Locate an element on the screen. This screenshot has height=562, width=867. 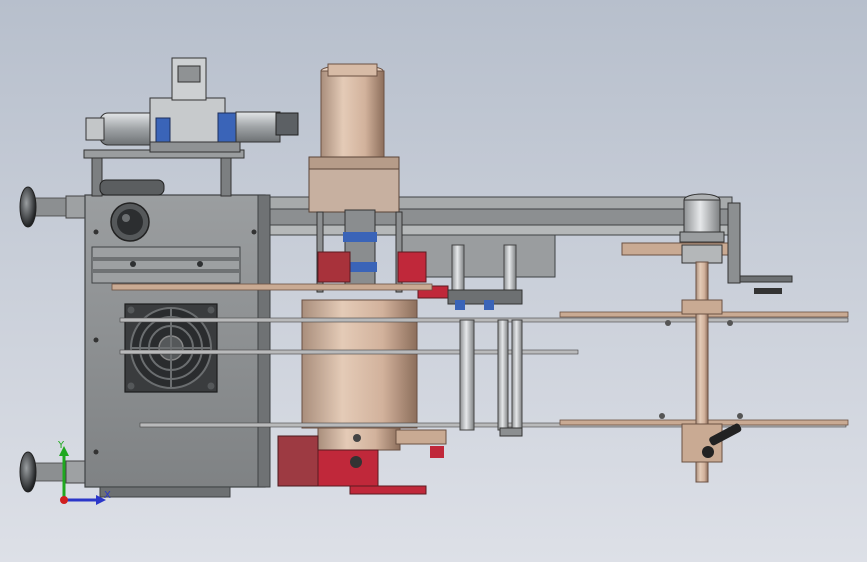
cooling-fan-icon is located at coordinates (171, 348).